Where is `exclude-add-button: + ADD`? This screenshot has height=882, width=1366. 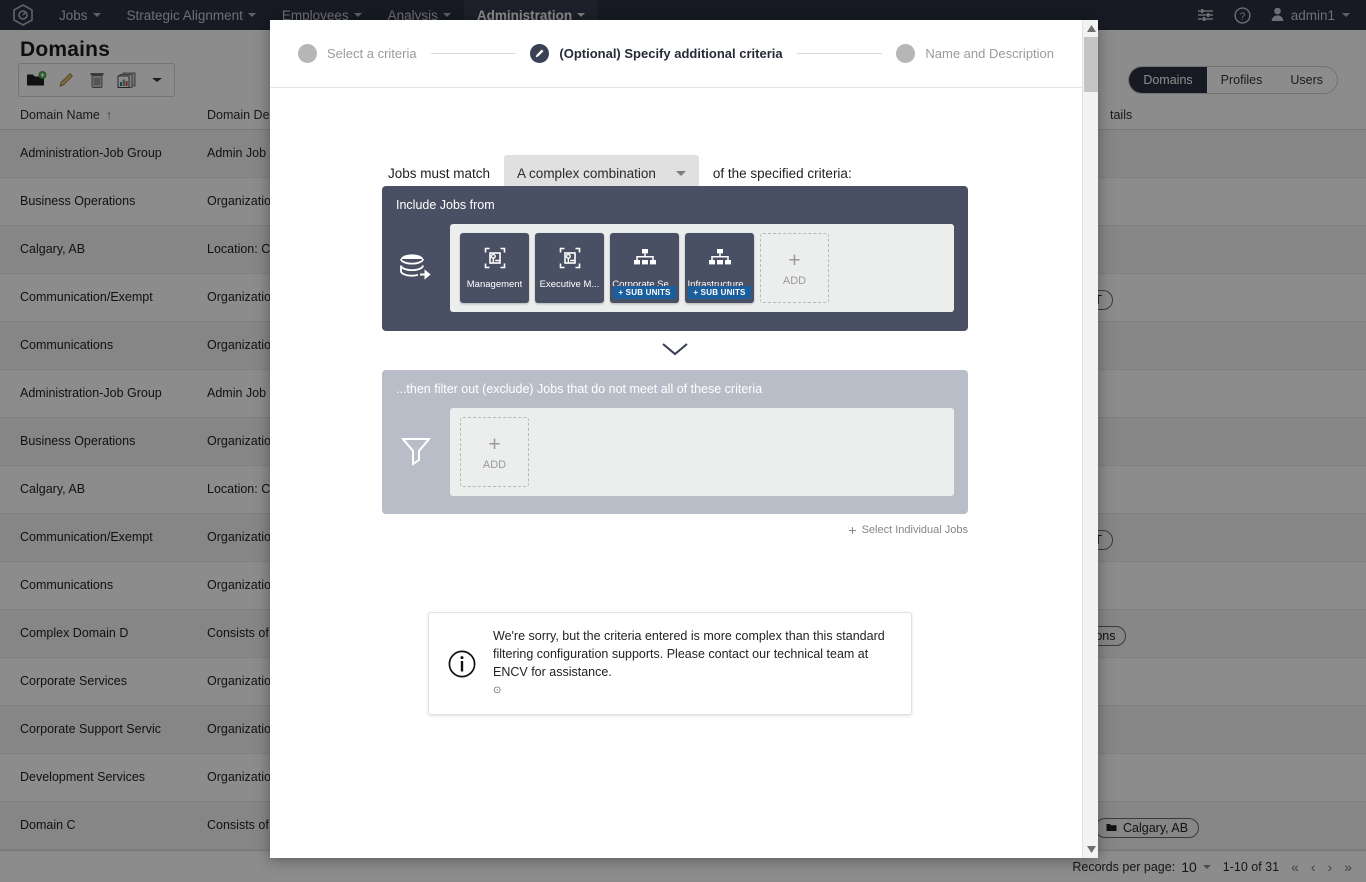 exclude-add-button: + ADD is located at coordinates (494, 452).